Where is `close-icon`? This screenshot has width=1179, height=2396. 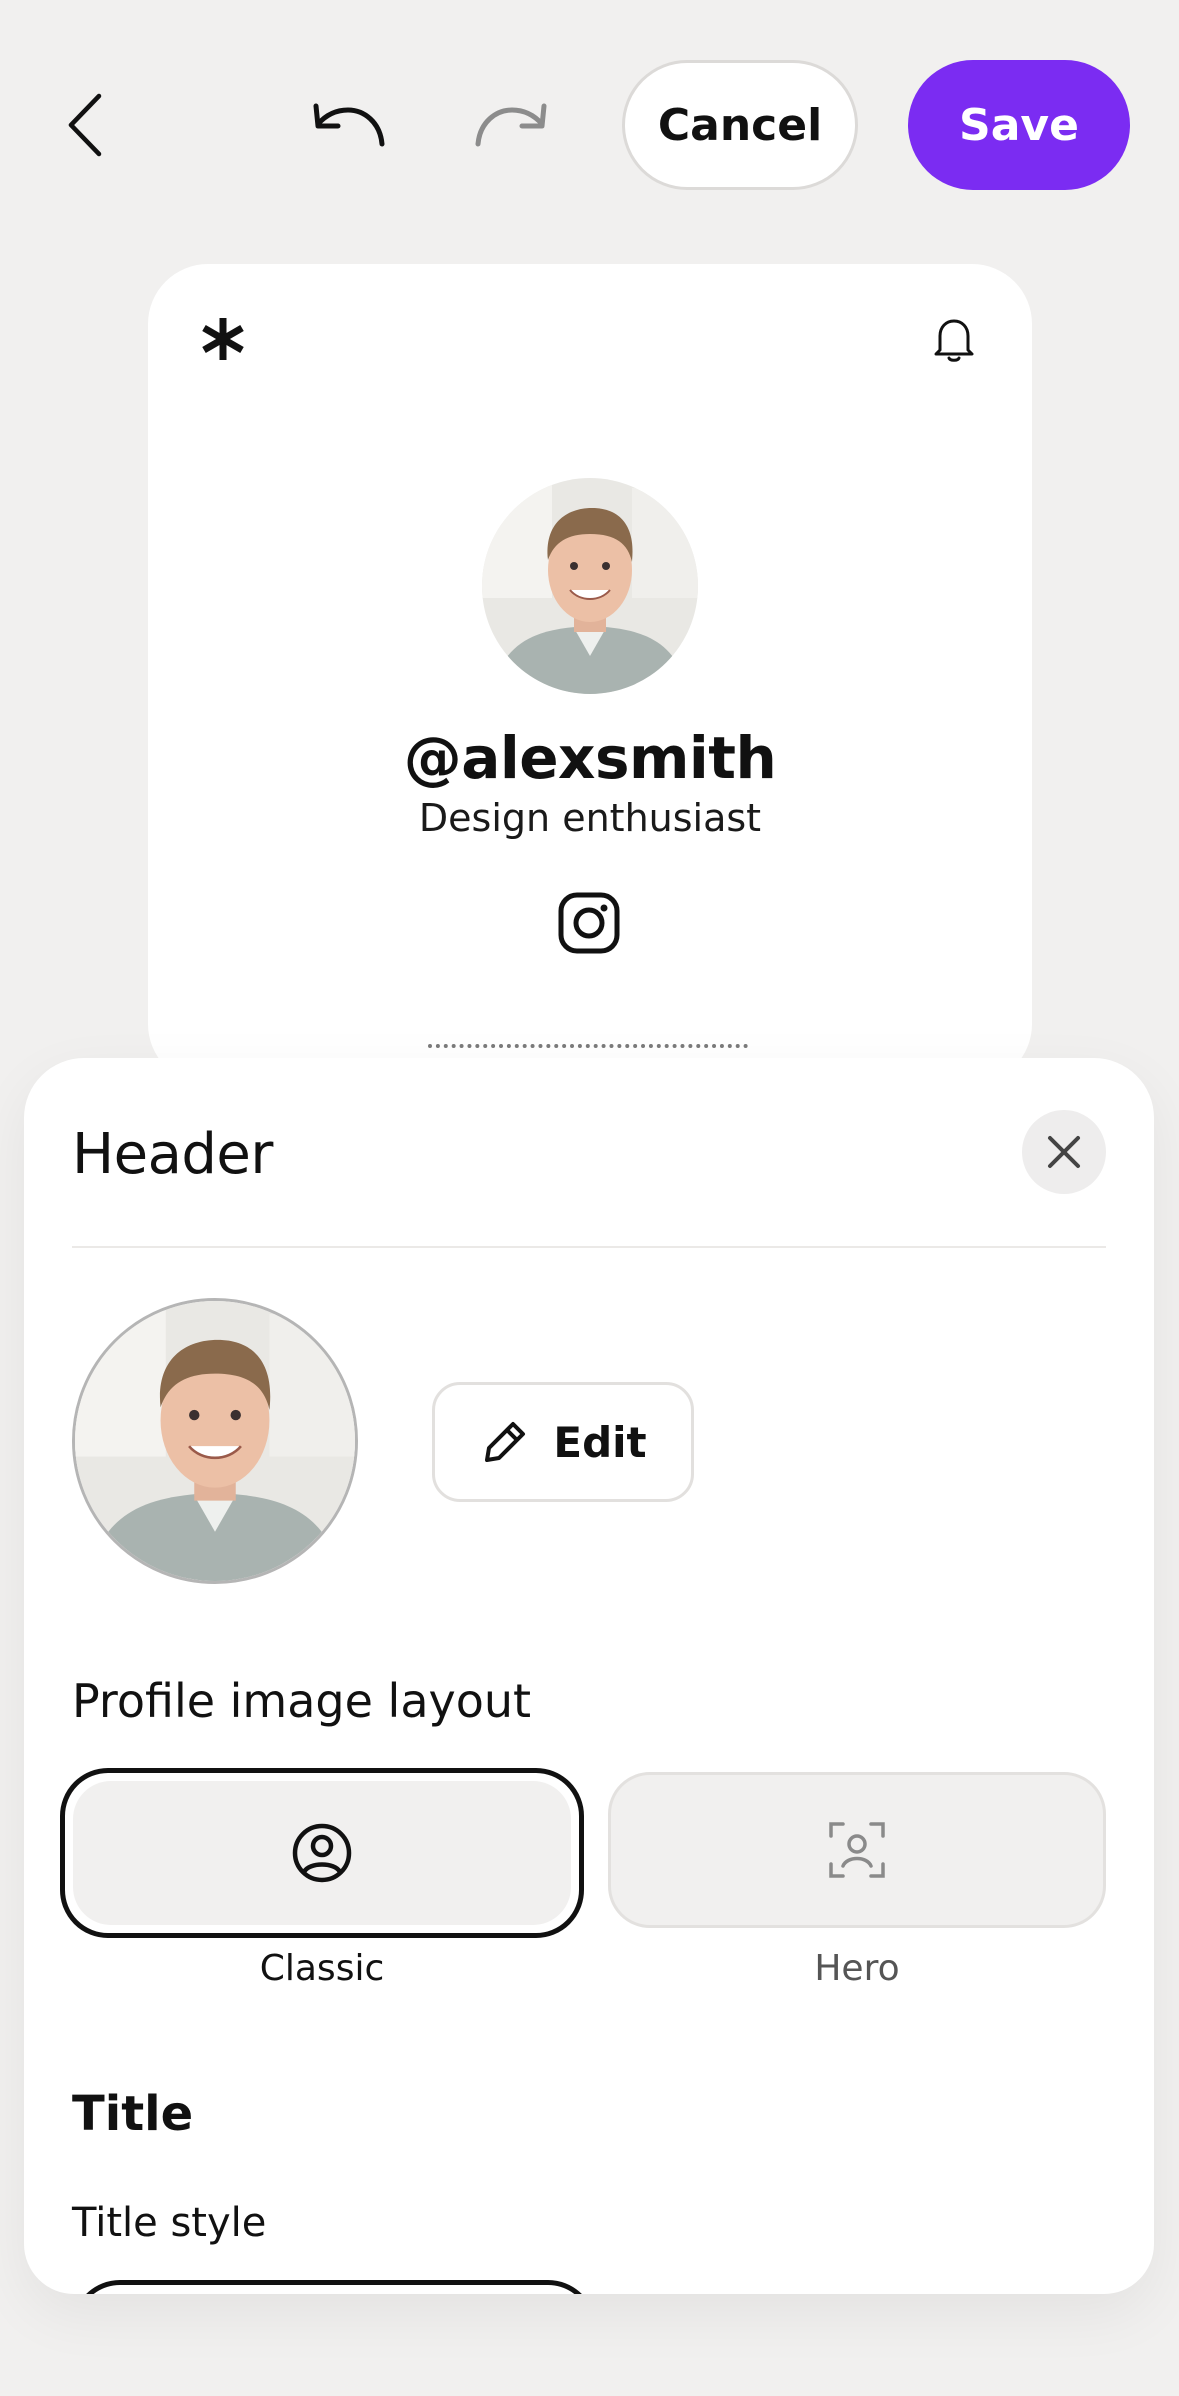
close-icon is located at coordinates (1064, 1152).